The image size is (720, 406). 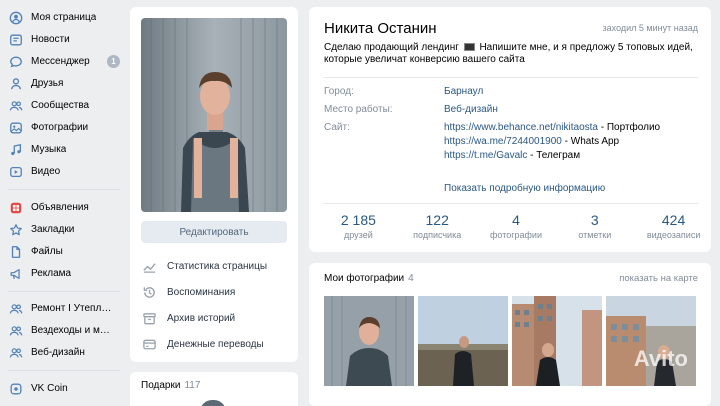 I want to click on site-link-telegram: https://t.me/Gavalc - Телеграм, so click(x=512, y=155).